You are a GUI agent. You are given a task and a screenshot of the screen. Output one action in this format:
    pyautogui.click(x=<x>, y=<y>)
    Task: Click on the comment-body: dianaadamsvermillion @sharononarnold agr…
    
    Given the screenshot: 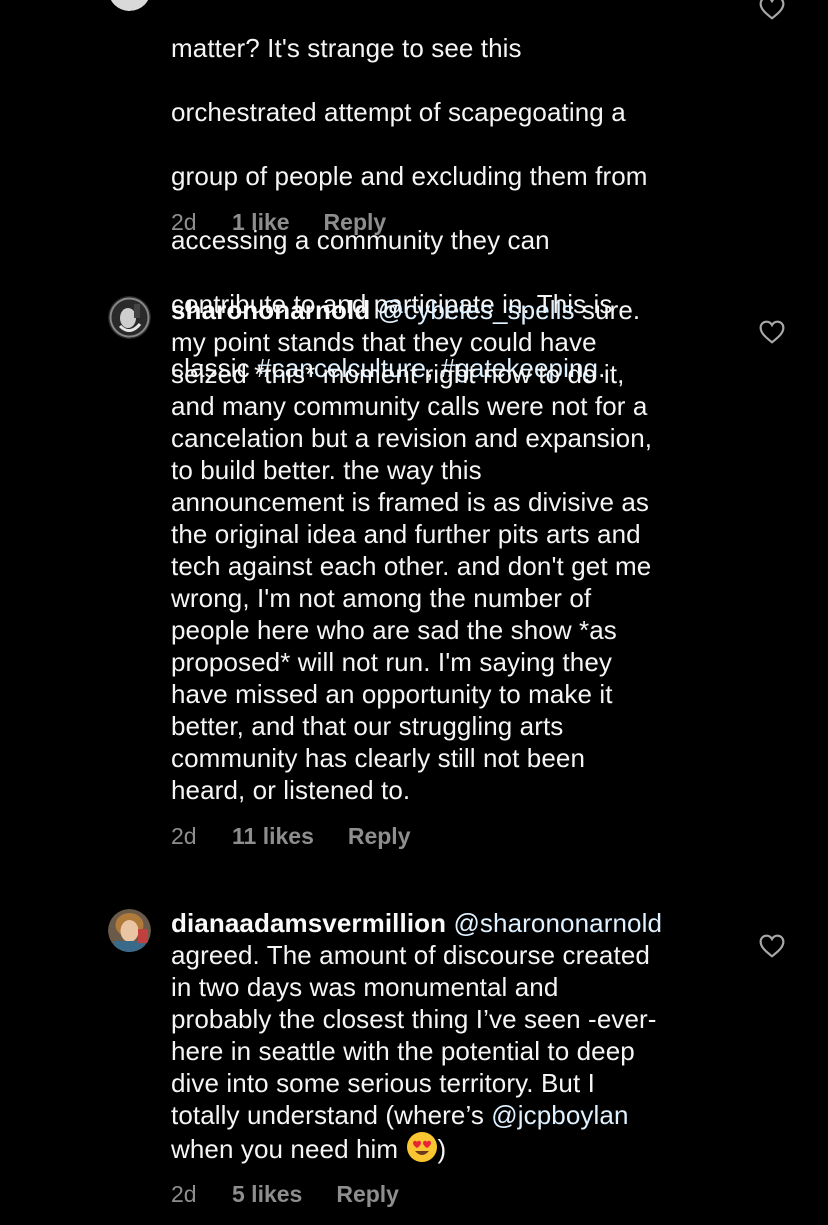 What is the action you would take?
    pyautogui.click(x=451, y=1036)
    